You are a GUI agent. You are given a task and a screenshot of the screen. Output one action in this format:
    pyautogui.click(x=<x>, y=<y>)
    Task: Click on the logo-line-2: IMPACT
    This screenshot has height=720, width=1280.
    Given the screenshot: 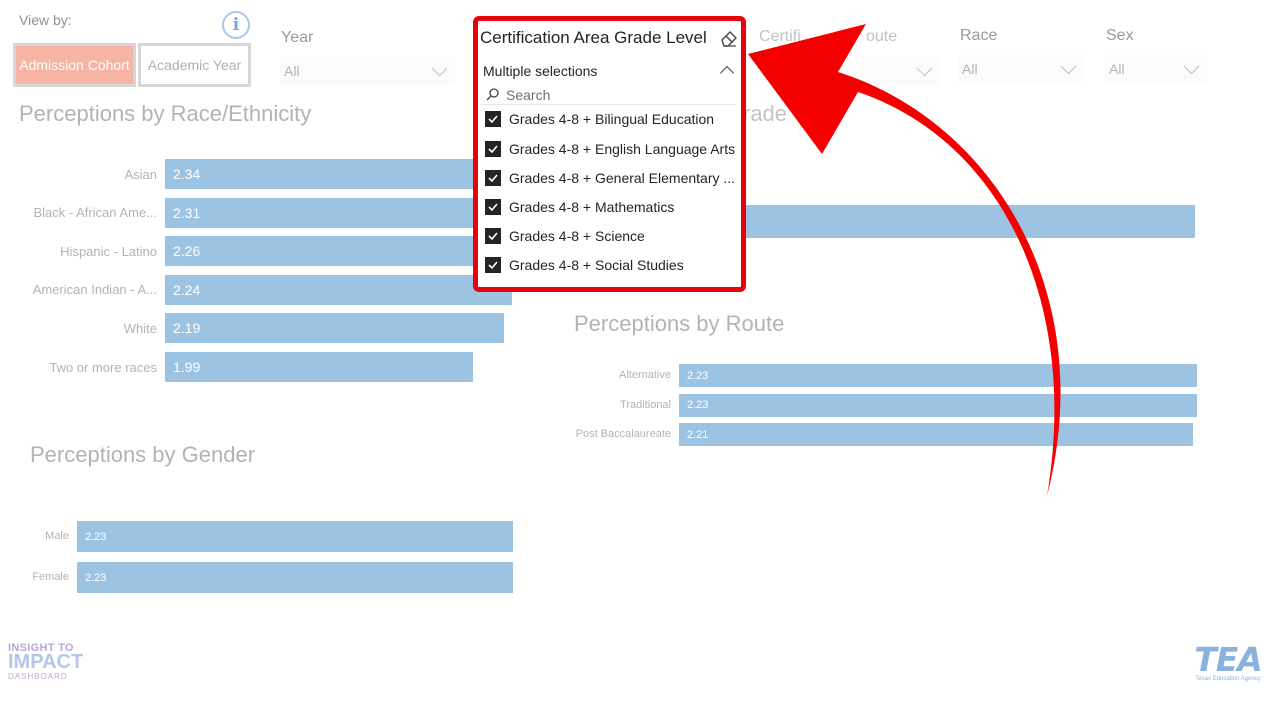 What is the action you would take?
    pyautogui.click(x=46, y=662)
    